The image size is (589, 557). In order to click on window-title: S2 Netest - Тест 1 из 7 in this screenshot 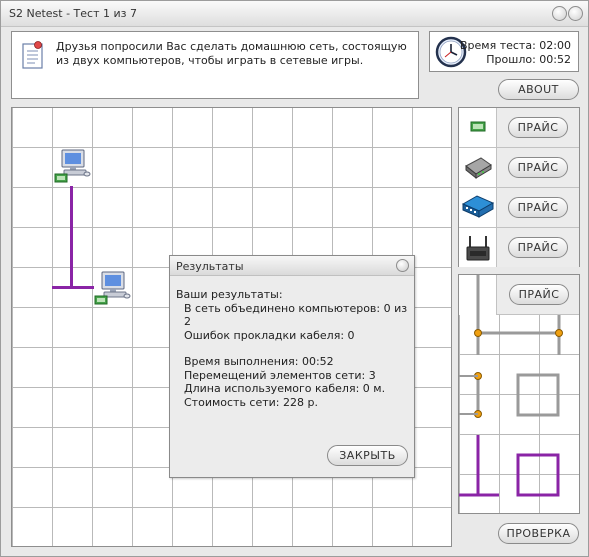, I will do `click(73, 13)`.